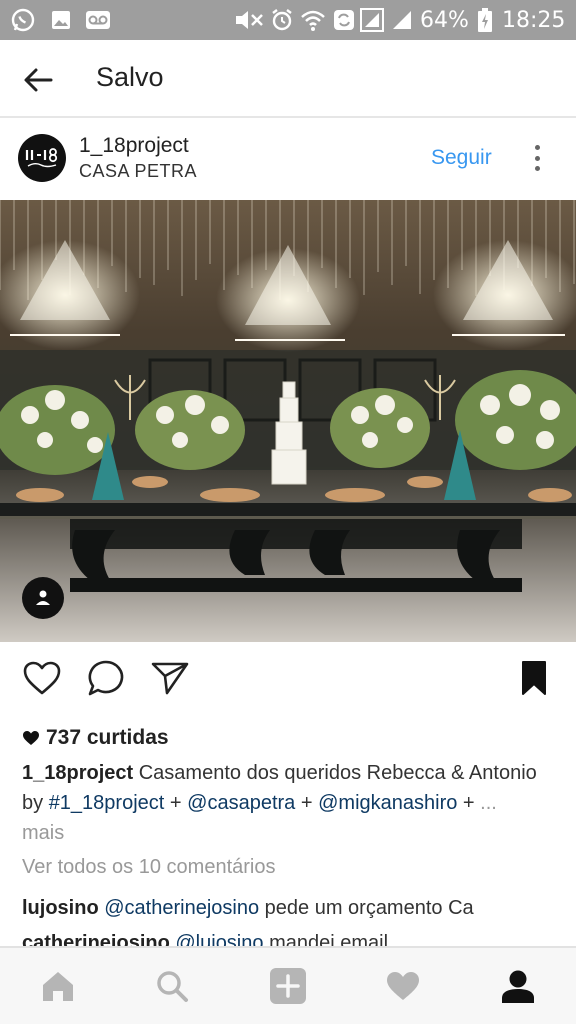 Image resolution: width=576 pixels, height=1024 pixels. What do you see at coordinates (537, 158) in the screenshot?
I see `more-options-icon` at bounding box center [537, 158].